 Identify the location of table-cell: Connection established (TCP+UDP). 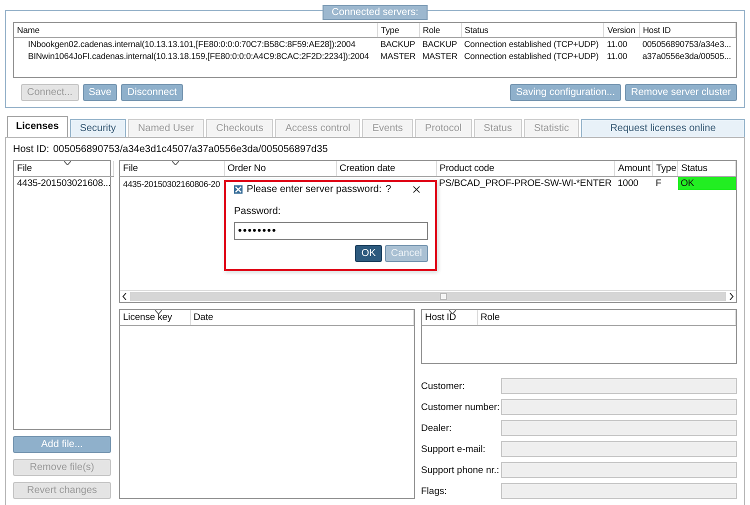
(532, 44).